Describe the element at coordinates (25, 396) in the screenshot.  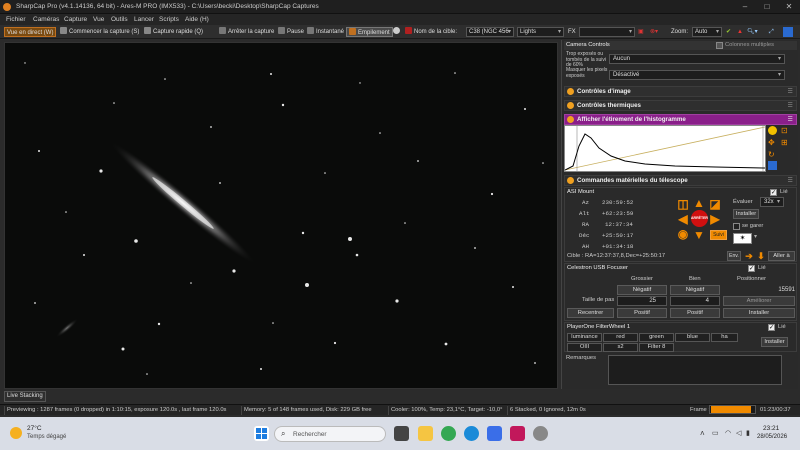
I see `live-stacking-tab: Live Stacking` at that location.